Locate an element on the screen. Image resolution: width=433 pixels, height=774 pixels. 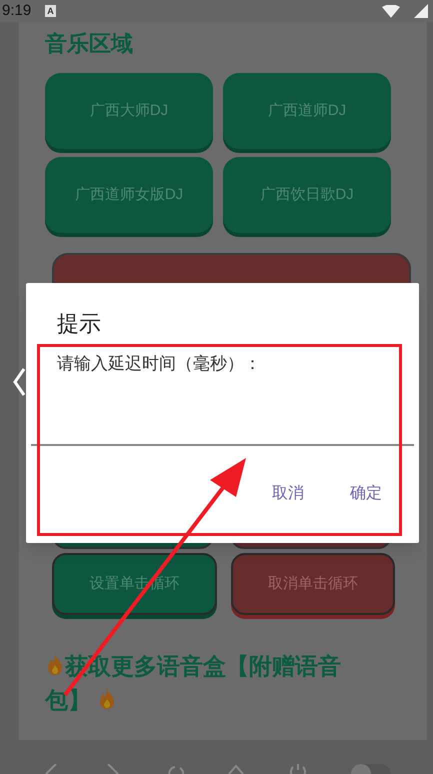
notification-icon: A is located at coordinates (50, 11).